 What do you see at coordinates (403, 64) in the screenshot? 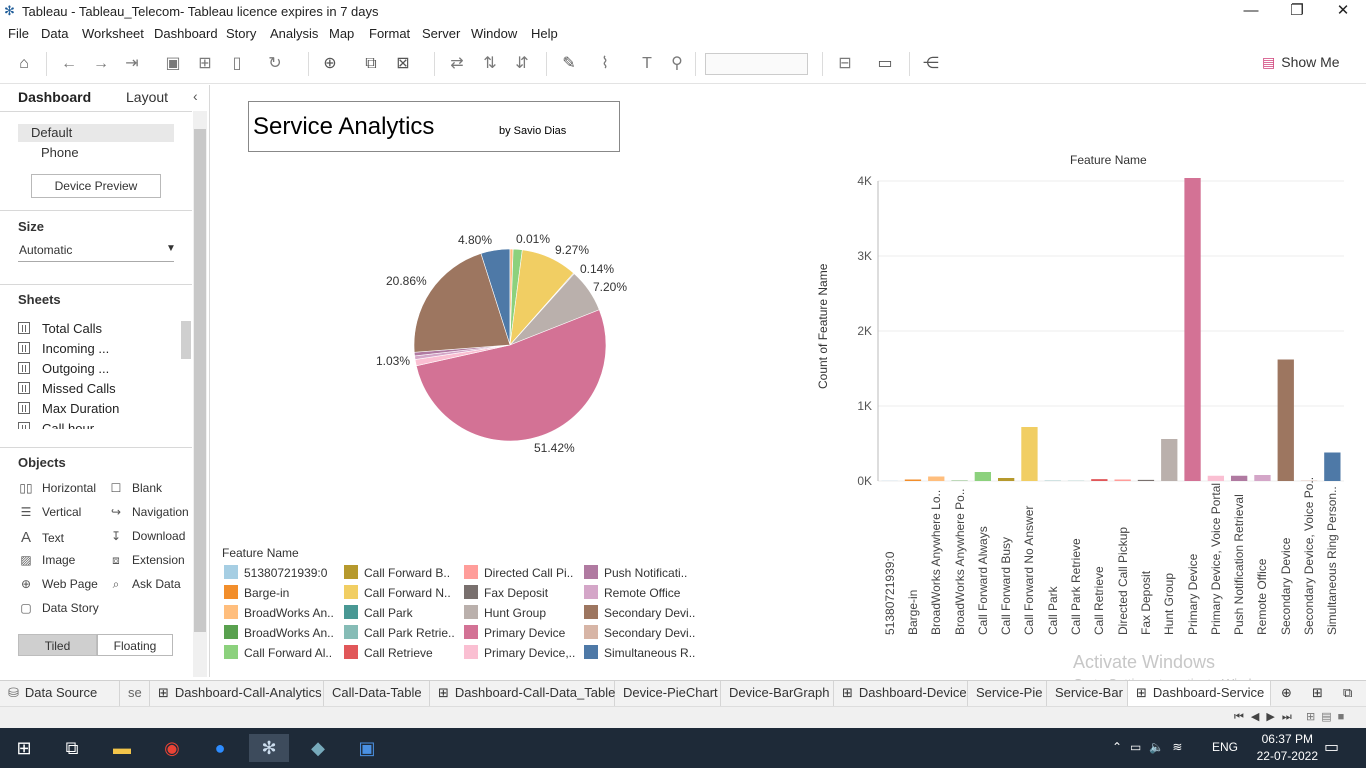
I see `clear-icon: ⊠` at bounding box center [403, 64].